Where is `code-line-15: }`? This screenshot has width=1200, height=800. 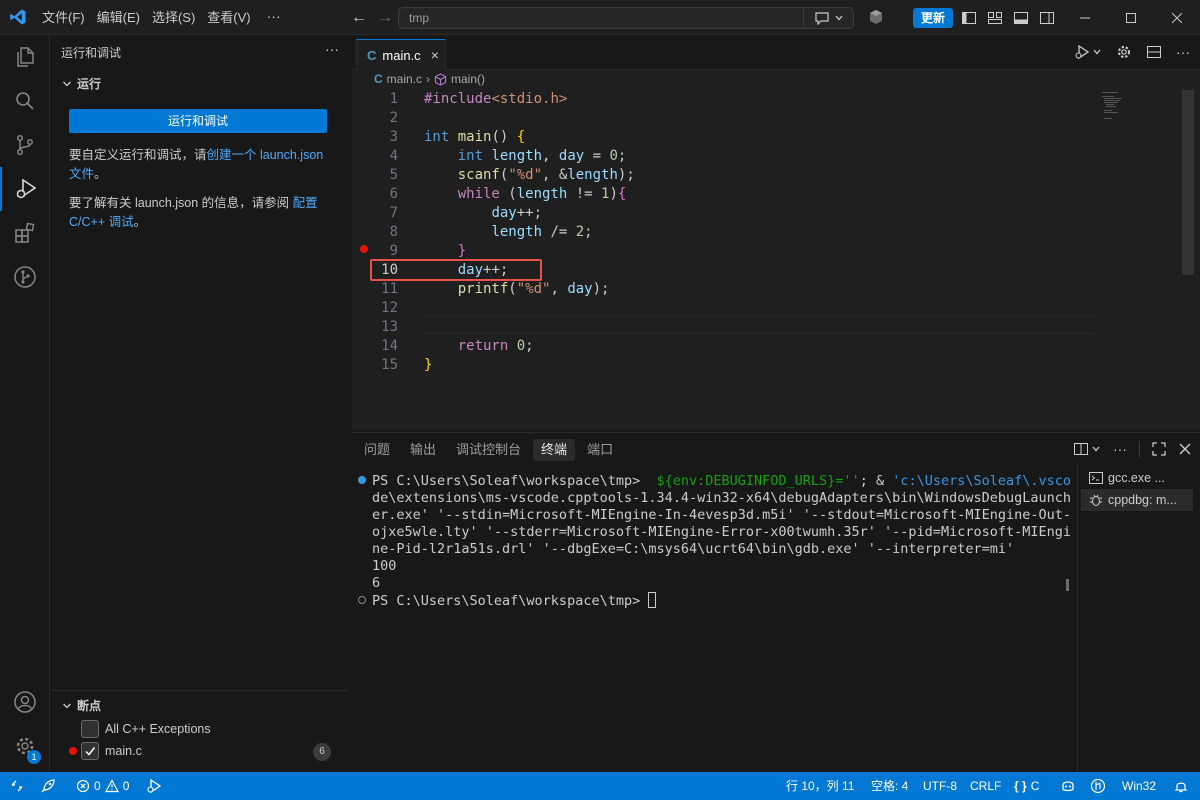
code-line-15: } is located at coordinates (428, 365).